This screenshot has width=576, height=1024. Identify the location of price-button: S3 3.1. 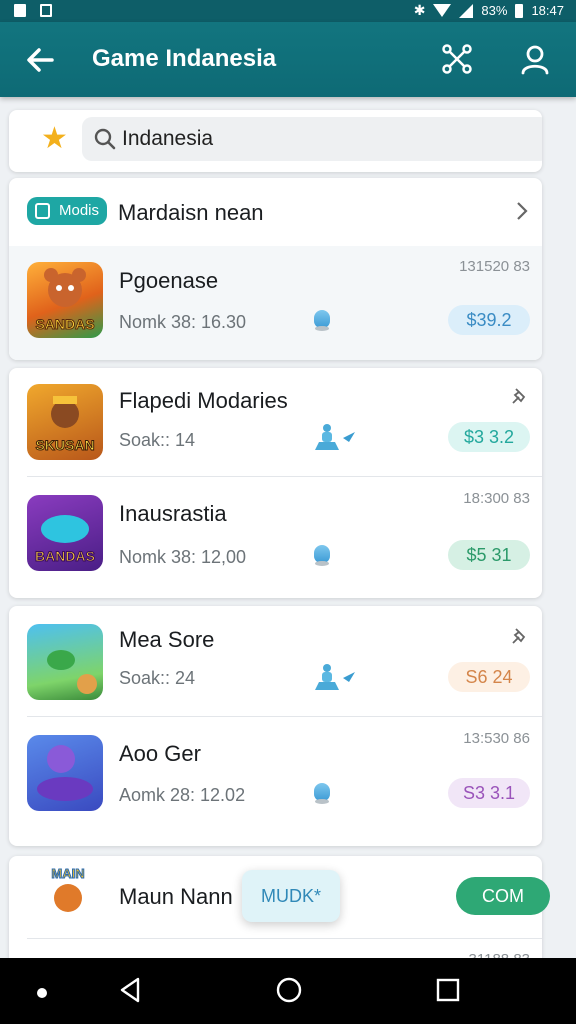
(489, 793).